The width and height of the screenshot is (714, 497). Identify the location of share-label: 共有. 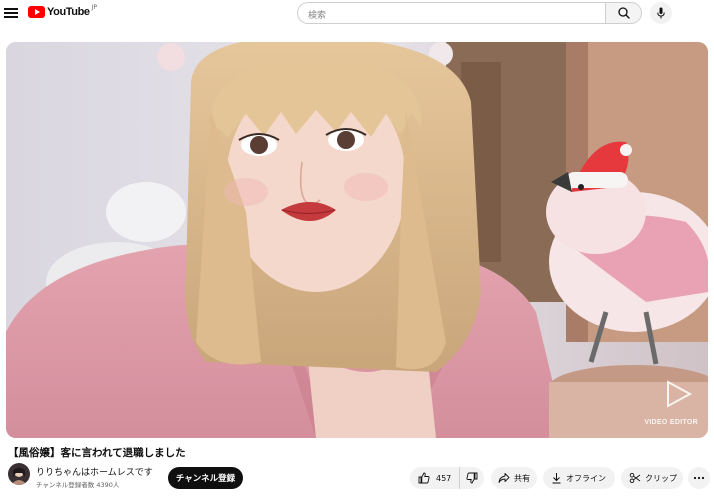
(522, 478).